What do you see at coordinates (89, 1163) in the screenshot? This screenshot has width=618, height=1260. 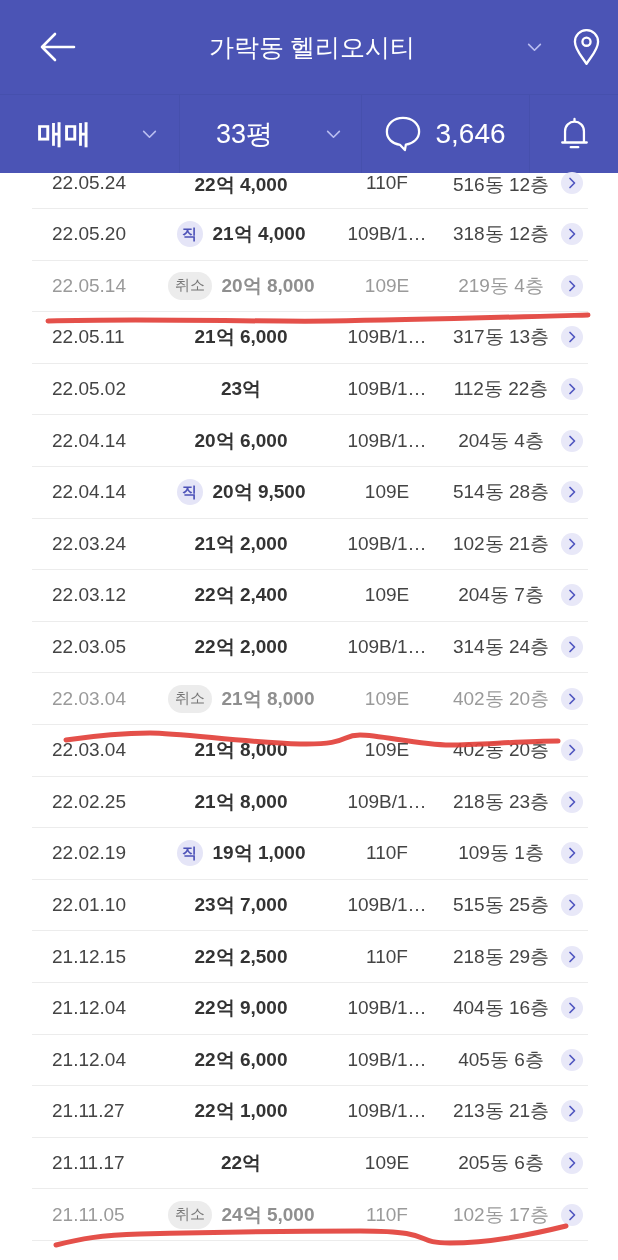 I see `trade-date: 21.11.17` at bounding box center [89, 1163].